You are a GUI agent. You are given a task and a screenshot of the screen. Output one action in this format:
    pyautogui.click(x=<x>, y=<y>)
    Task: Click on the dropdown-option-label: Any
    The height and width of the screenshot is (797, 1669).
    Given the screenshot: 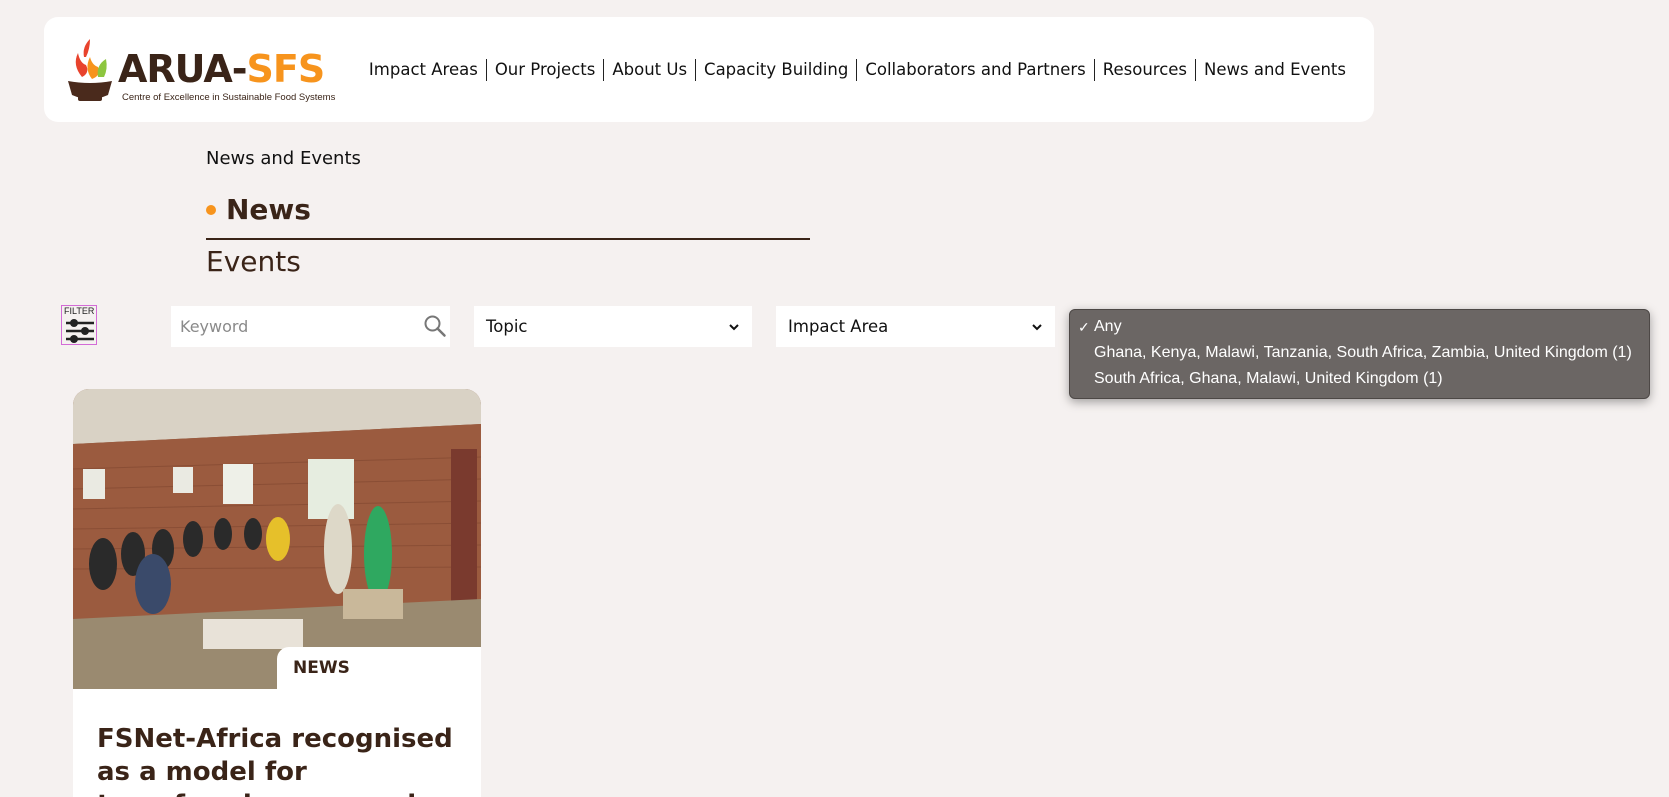 What is the action you would take?
    pyautogui.click(x=1108, y=326)
    